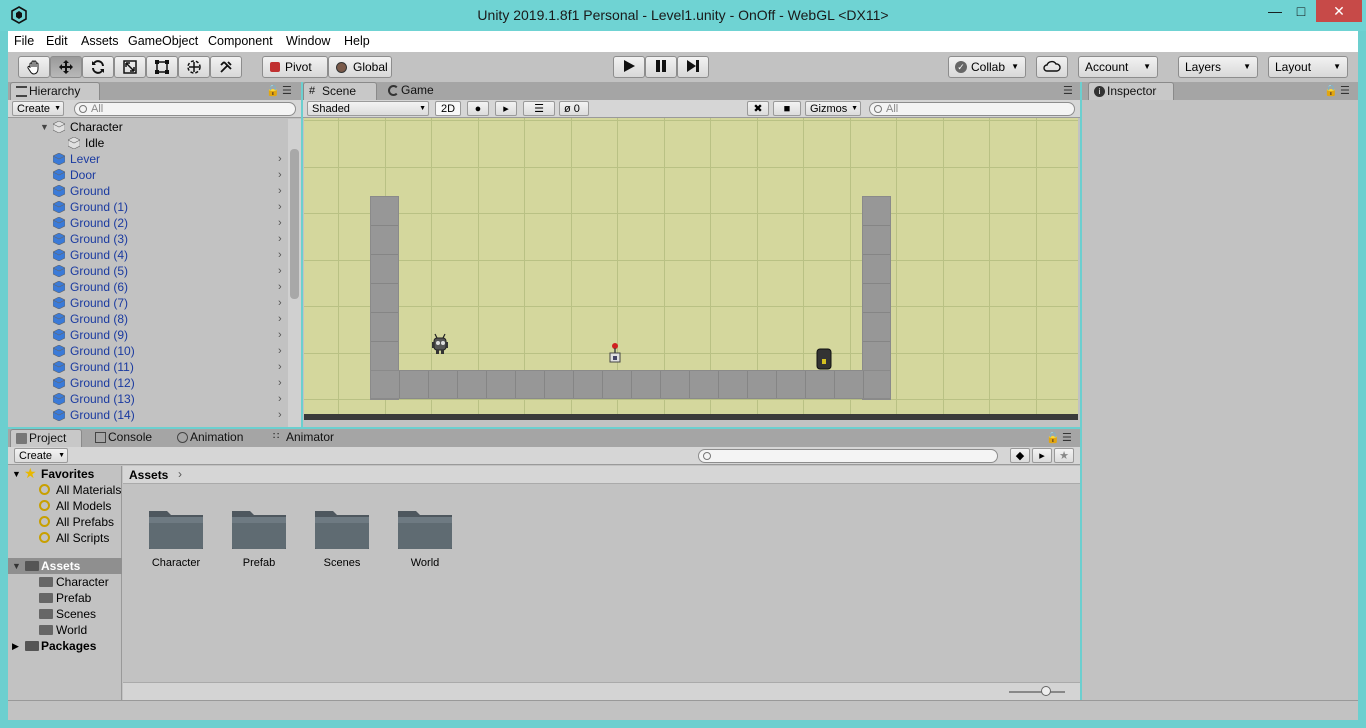 Image resolution: width=1366 pixels, height=728 pixels. I want to click on asset-folder-tile: Prefab, so click(265, 543).